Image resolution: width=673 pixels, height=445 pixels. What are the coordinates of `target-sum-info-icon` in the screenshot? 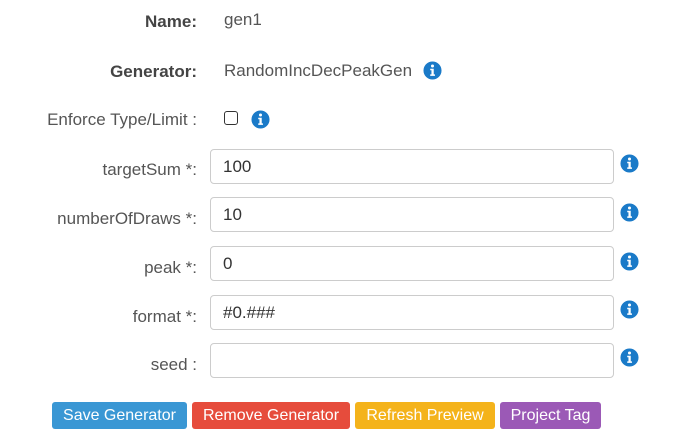 It's located at (629, 163).